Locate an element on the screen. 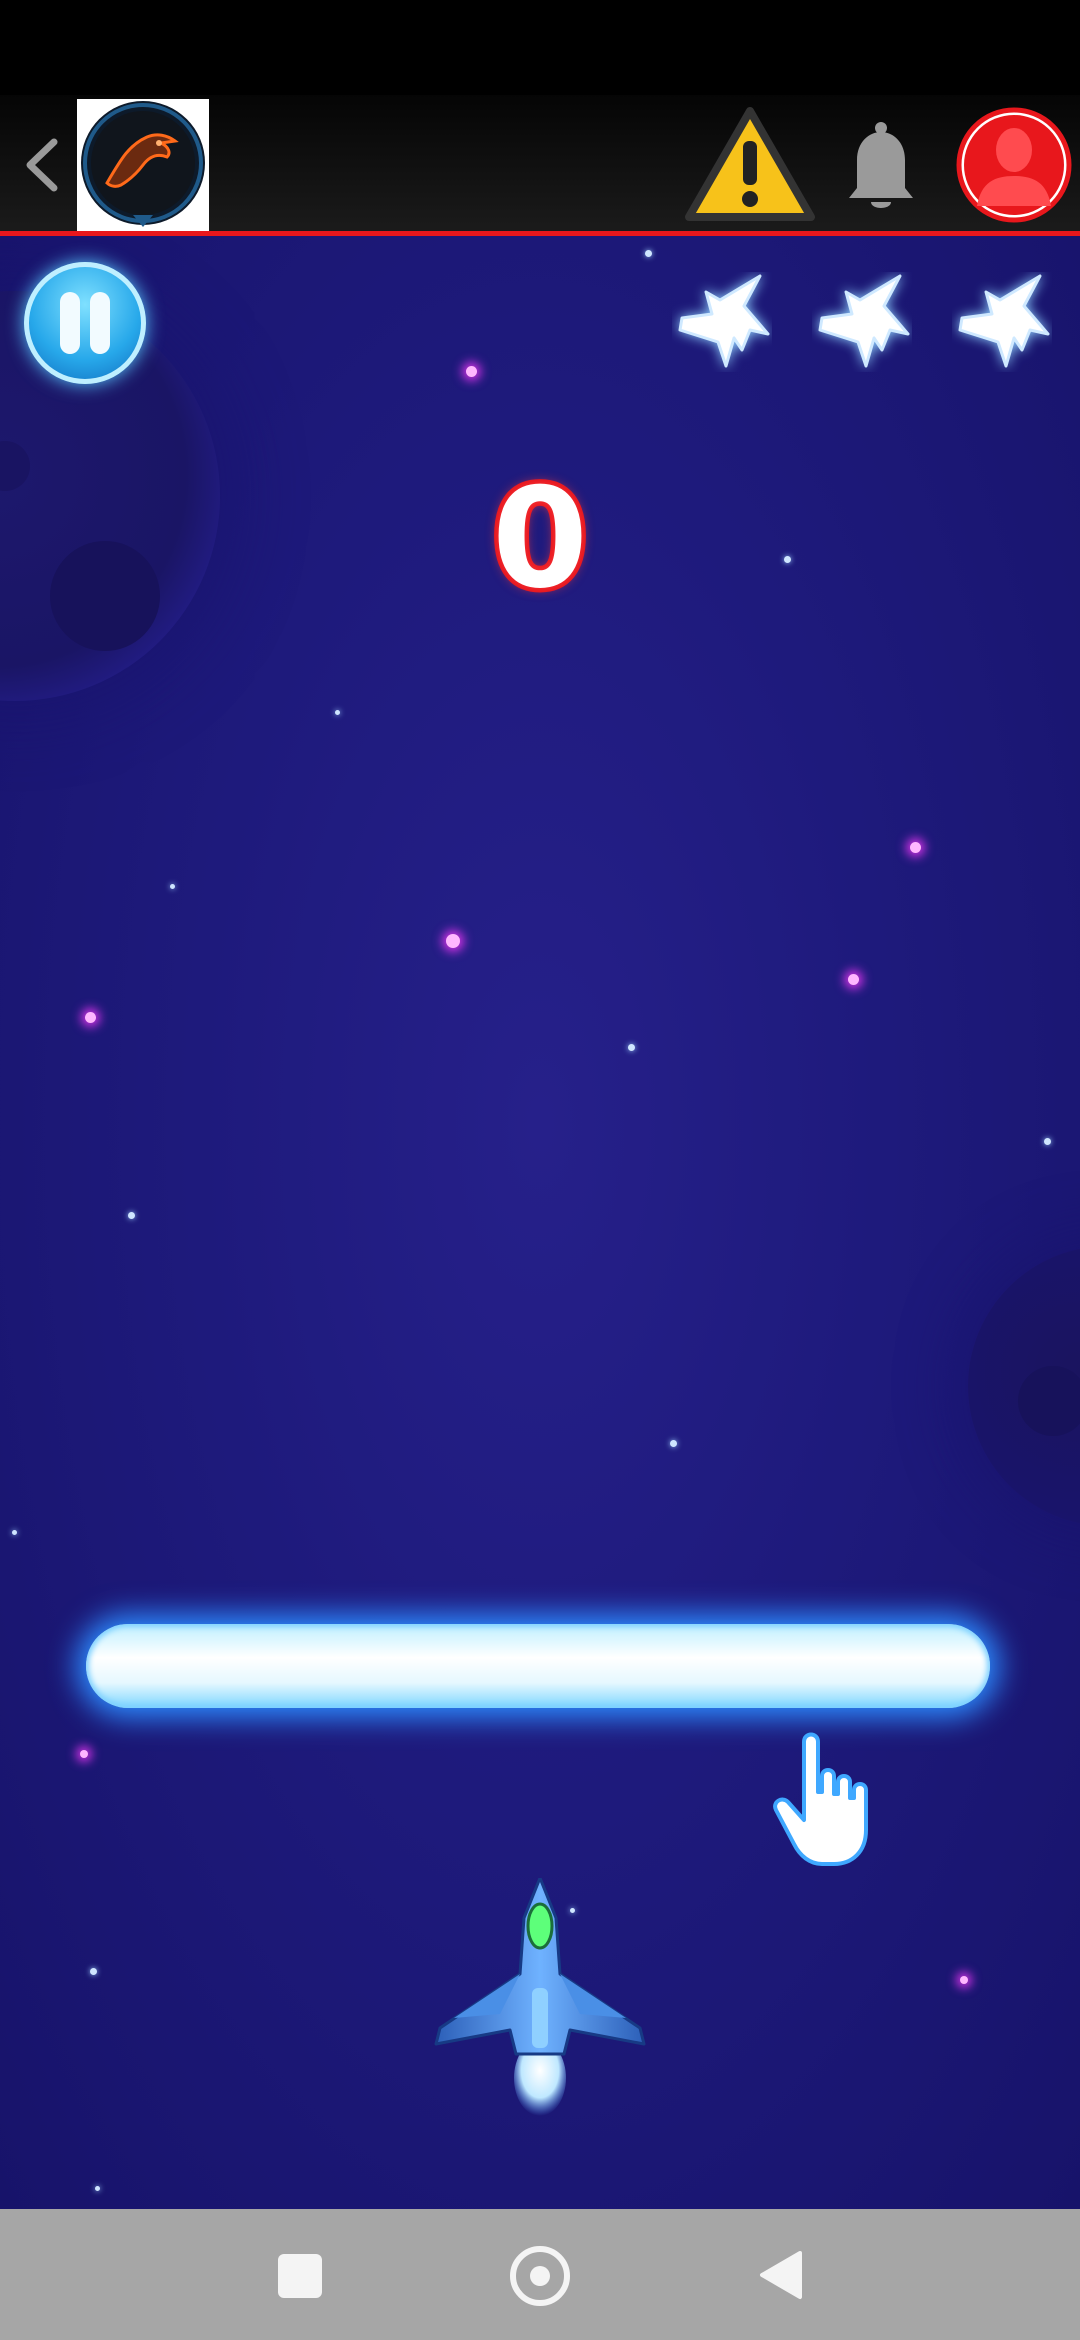  status-bar is located at coordinates (540, 47).